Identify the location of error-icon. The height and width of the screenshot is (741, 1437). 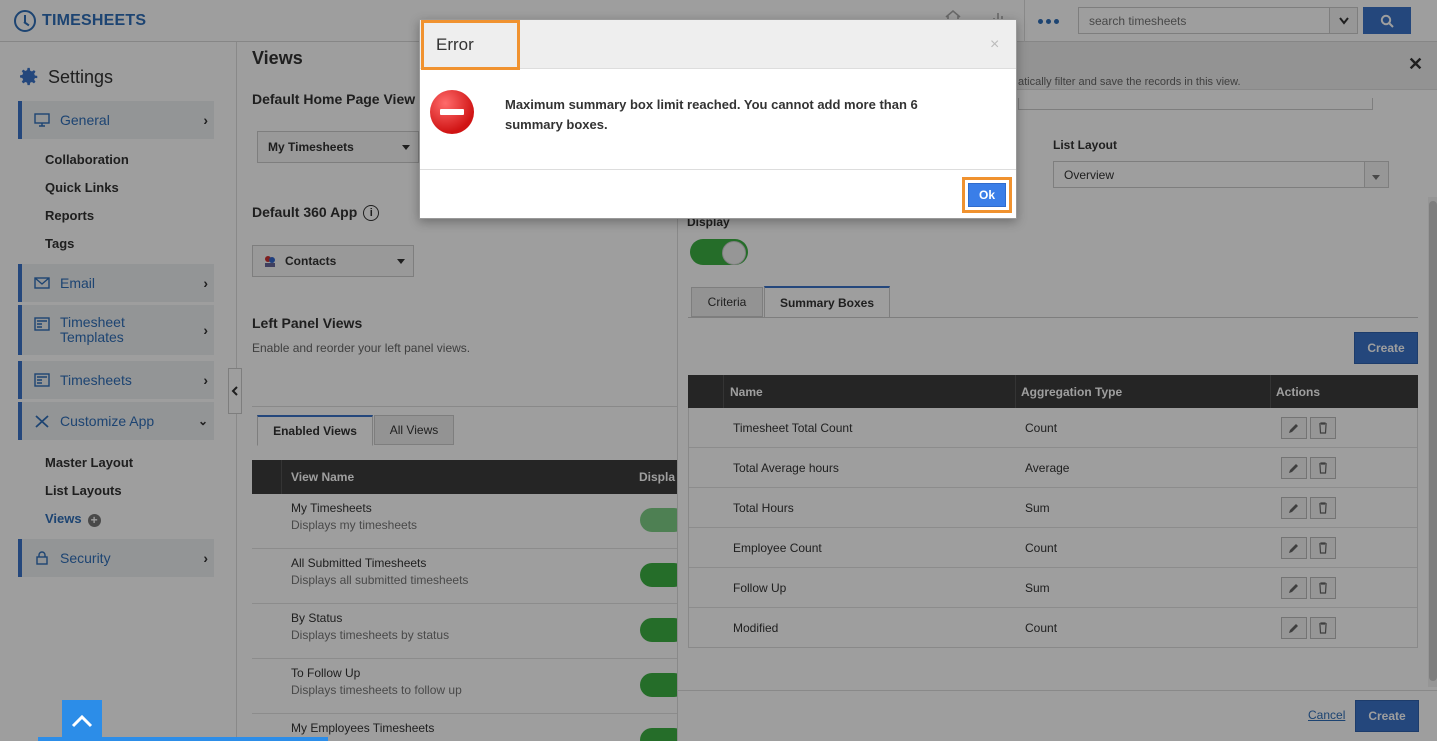
(452, 112).